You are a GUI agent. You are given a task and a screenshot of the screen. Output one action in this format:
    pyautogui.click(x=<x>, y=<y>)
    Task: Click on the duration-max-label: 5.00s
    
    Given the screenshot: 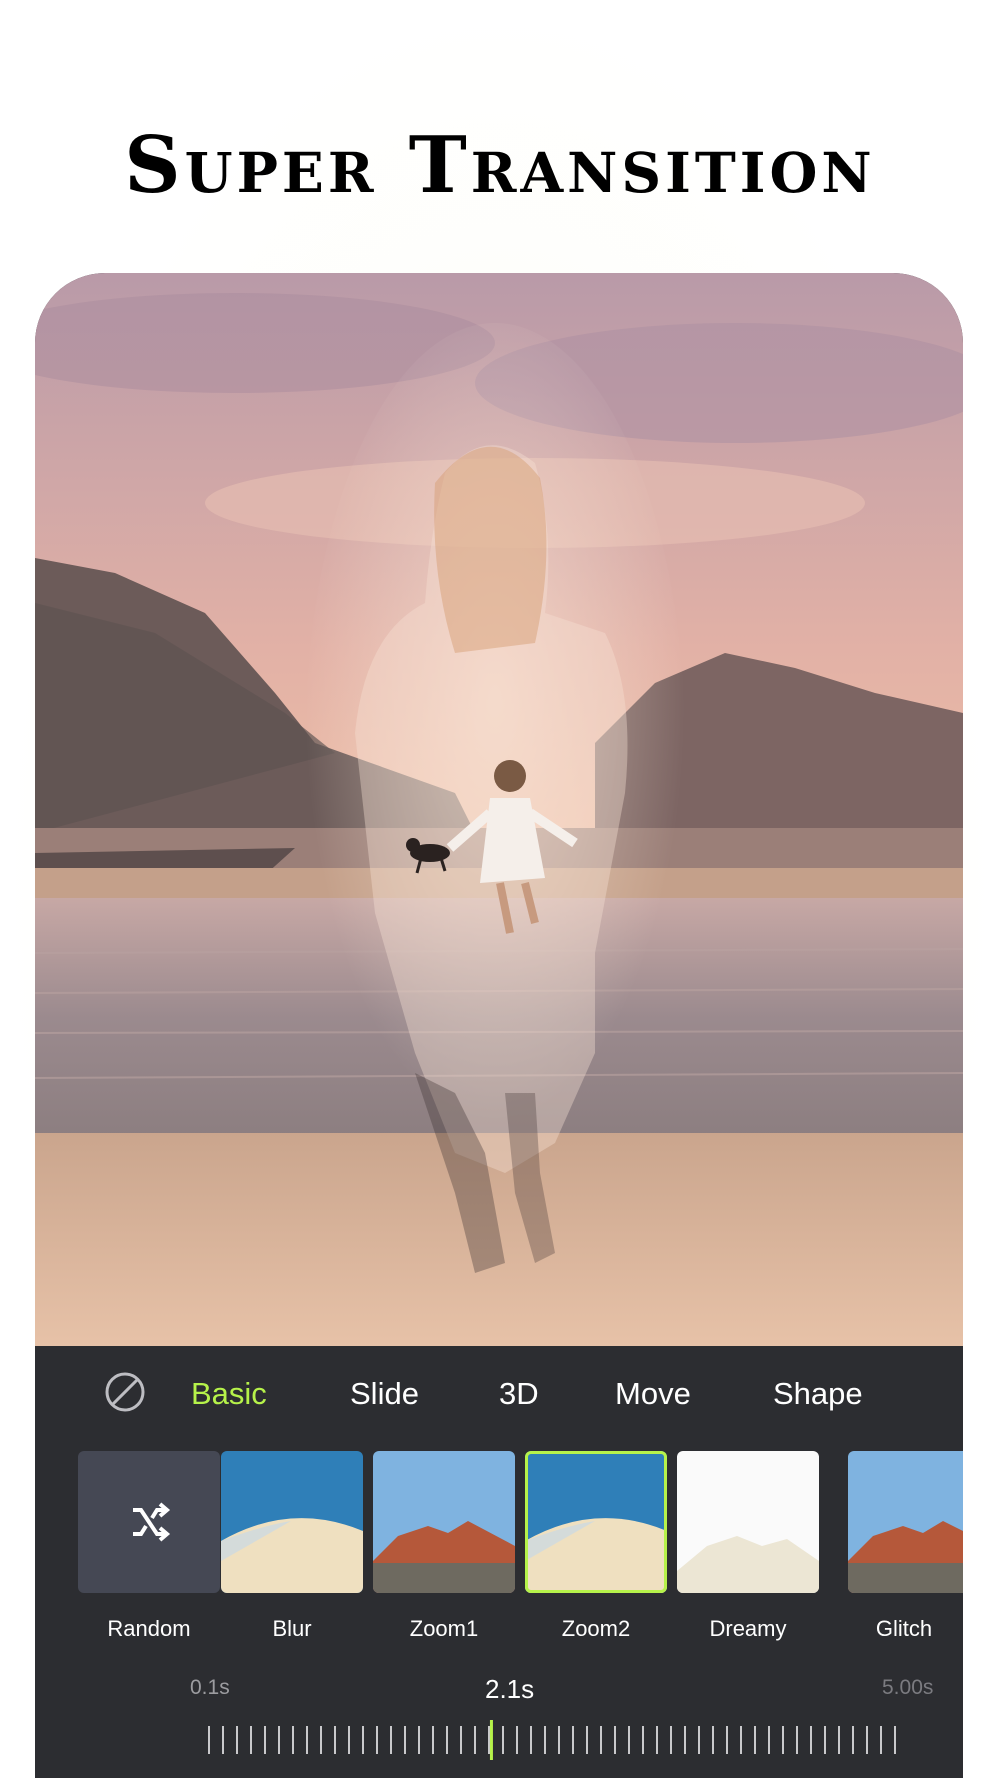 What is the action you would take?
    pyautogui.click(x=908, y=1687)
    